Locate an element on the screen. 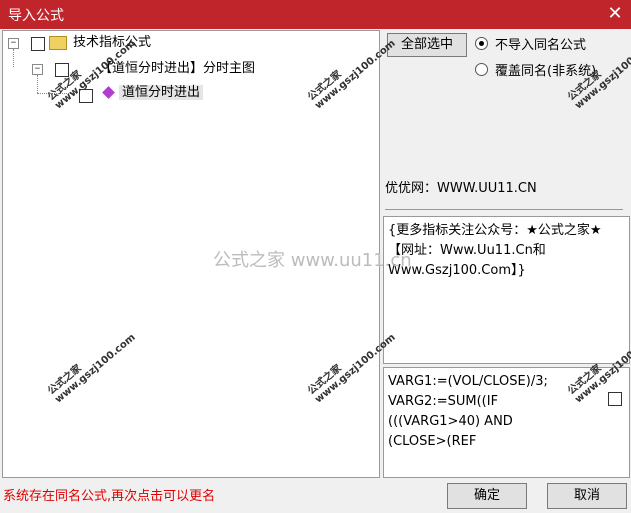  tree-child-item: 【道恒分时进出】分时主图 is located at coordinates (177, 69).